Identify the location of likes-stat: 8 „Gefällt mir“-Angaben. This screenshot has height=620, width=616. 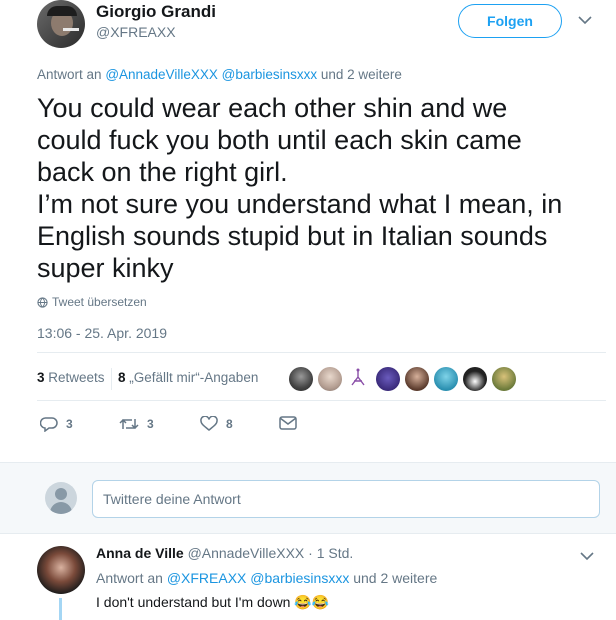
(188, 377).